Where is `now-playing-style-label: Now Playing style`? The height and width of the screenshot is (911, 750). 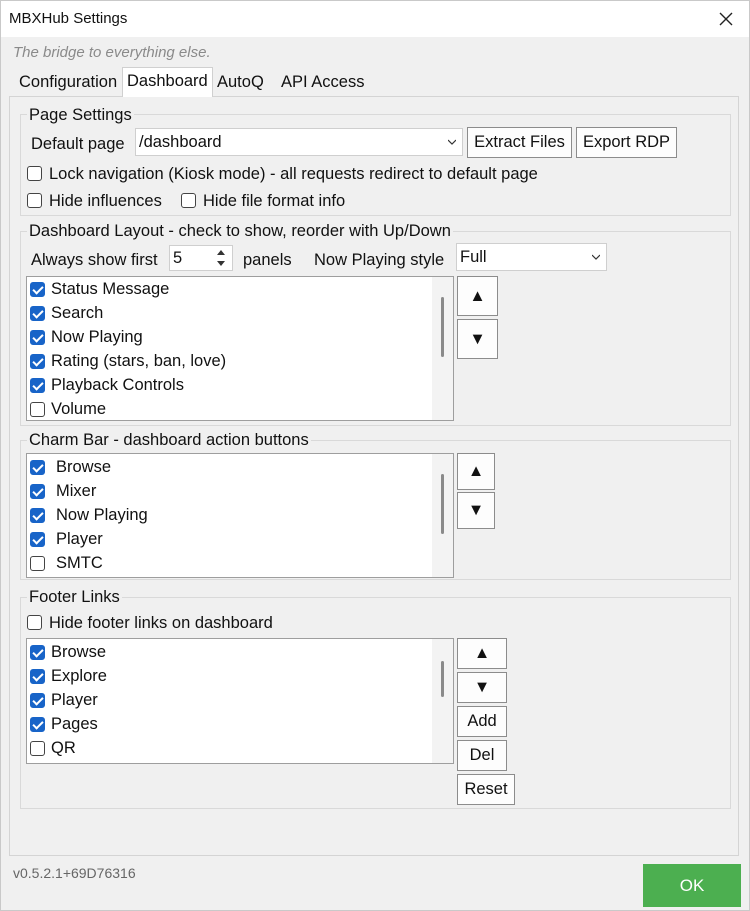
now-playing-style-label: Now Playing style is located at coordinates (379, 260).